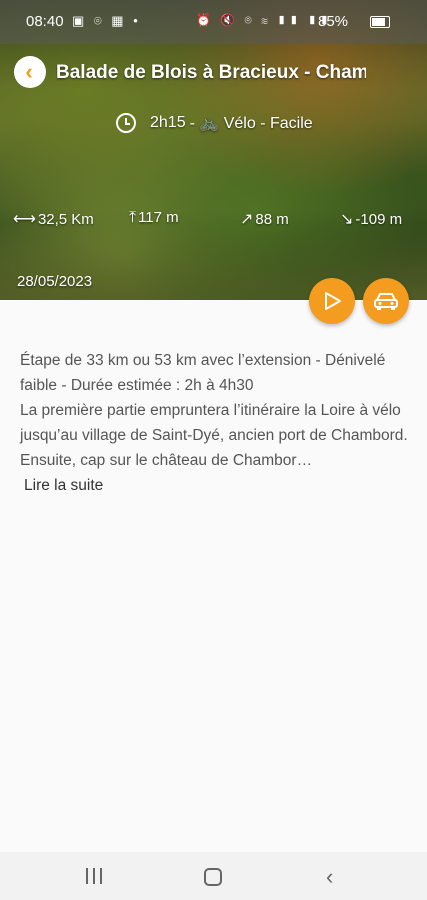 The height and width of the screenshot is (900, 427). I want to click on car-icon, so click(386, 301).